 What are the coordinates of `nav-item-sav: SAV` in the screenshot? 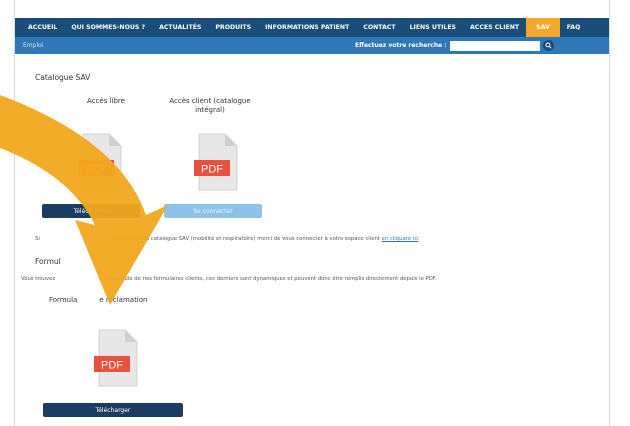 It's located at (543, 27).